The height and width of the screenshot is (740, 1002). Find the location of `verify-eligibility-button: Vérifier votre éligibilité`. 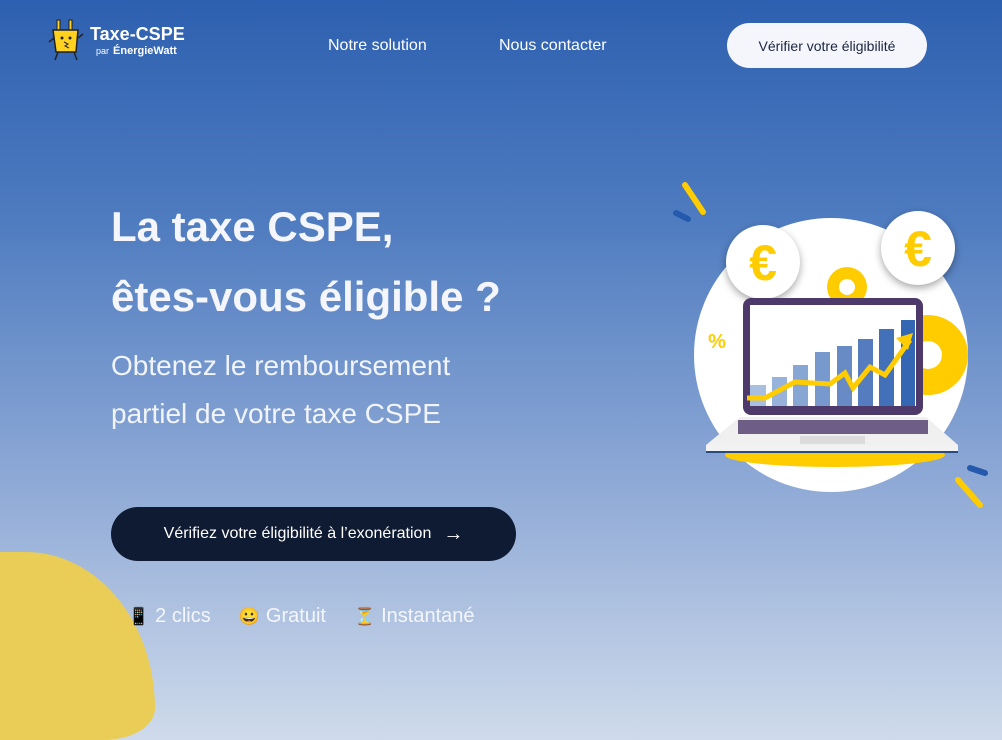

verify-eligibility-button: Vérifier votre éligibilité is located at coordinates (827, 45).